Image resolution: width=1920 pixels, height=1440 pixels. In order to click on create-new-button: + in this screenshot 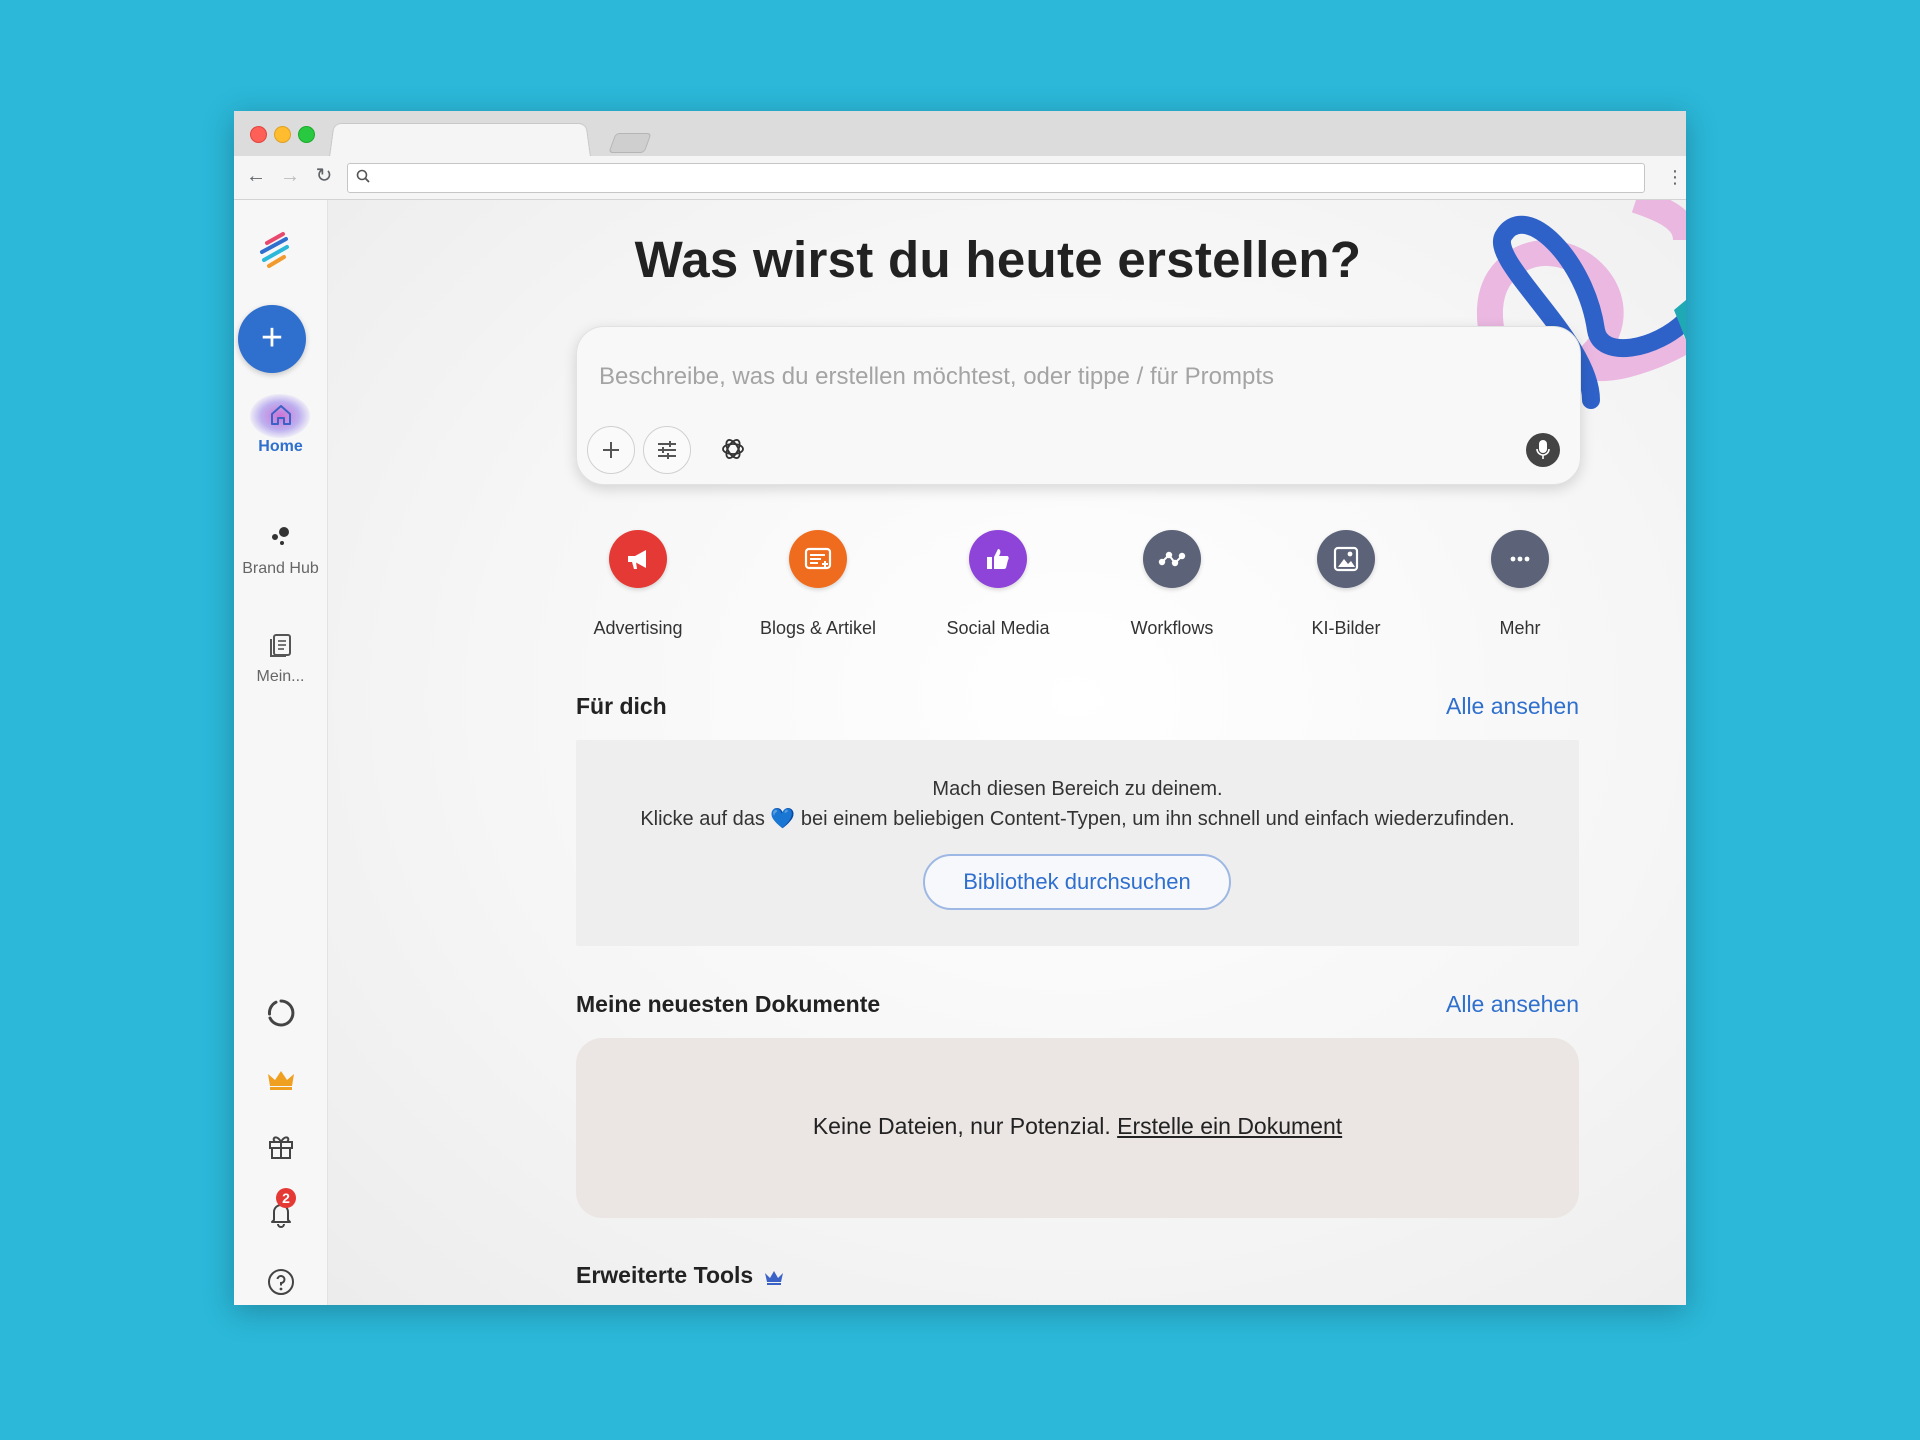, I will do `click(272, 339)`.